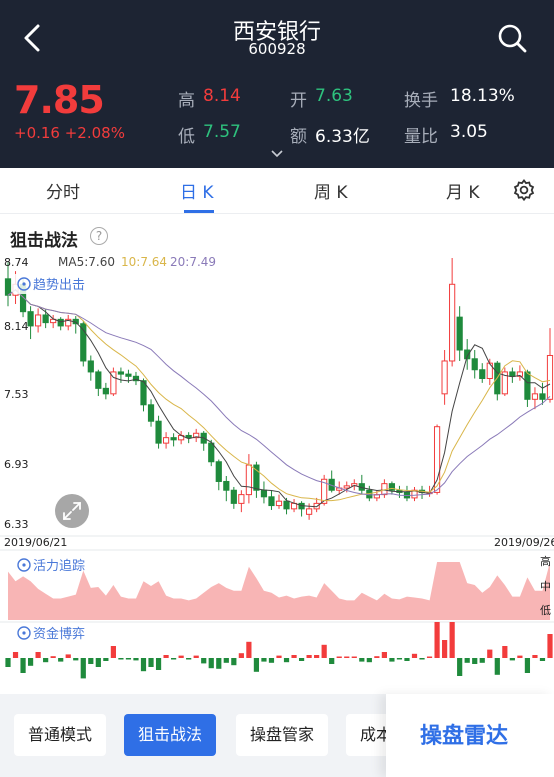 The image size is (554, 777). I want to click on fullscreen-button, so click(72, 511).